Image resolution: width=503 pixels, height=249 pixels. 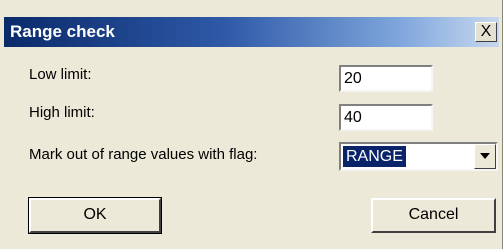 What do you see at coordinates (143, 154) in the screenshot?
I see `flag-label: Mark out of range values with flag:` at bounding box center [143, 154].